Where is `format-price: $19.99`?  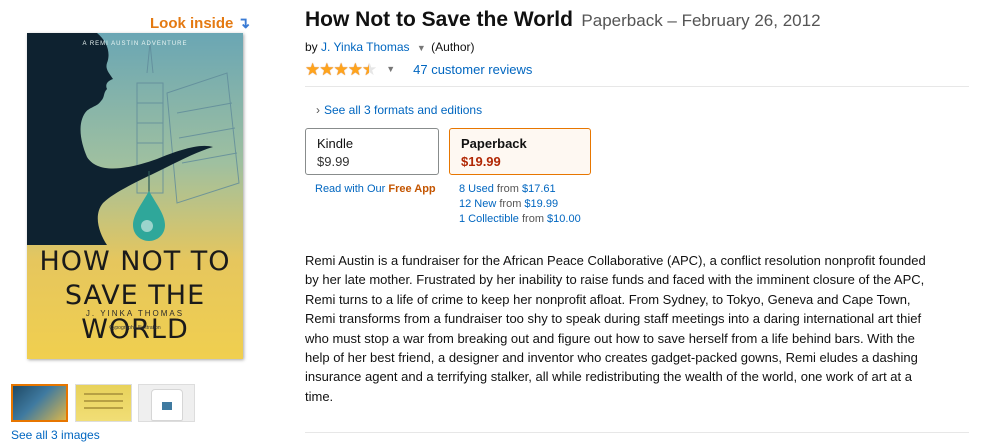 format-price: $19.99 is located at coordinates (481, 161).